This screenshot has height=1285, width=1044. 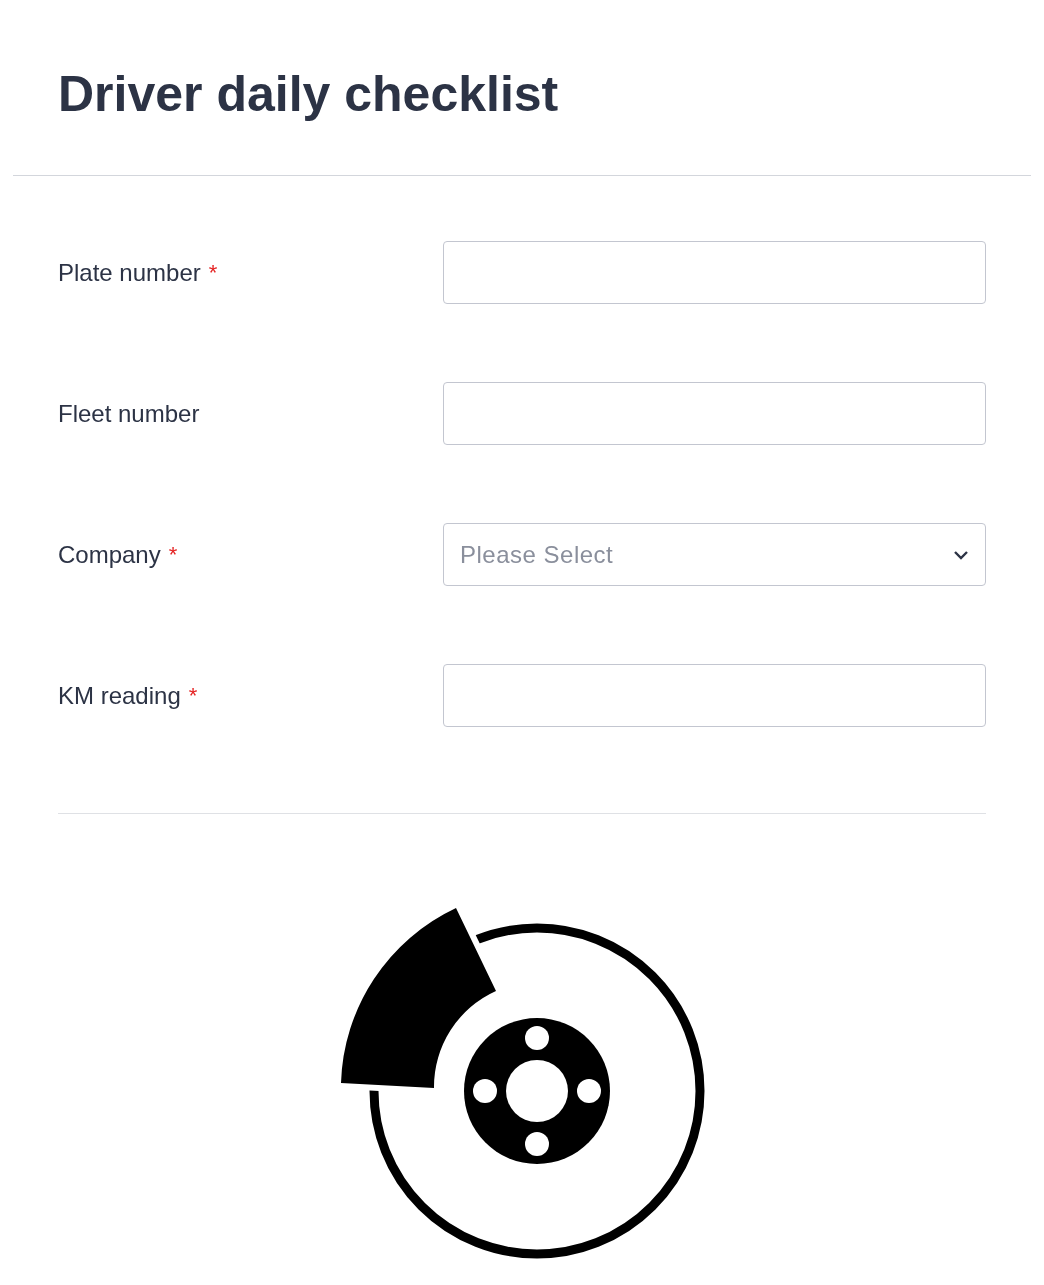 What do you see at coordinates (714, 554) in the screenshot?
I see `select-field: Please Select` at bounding box center [714, 554].